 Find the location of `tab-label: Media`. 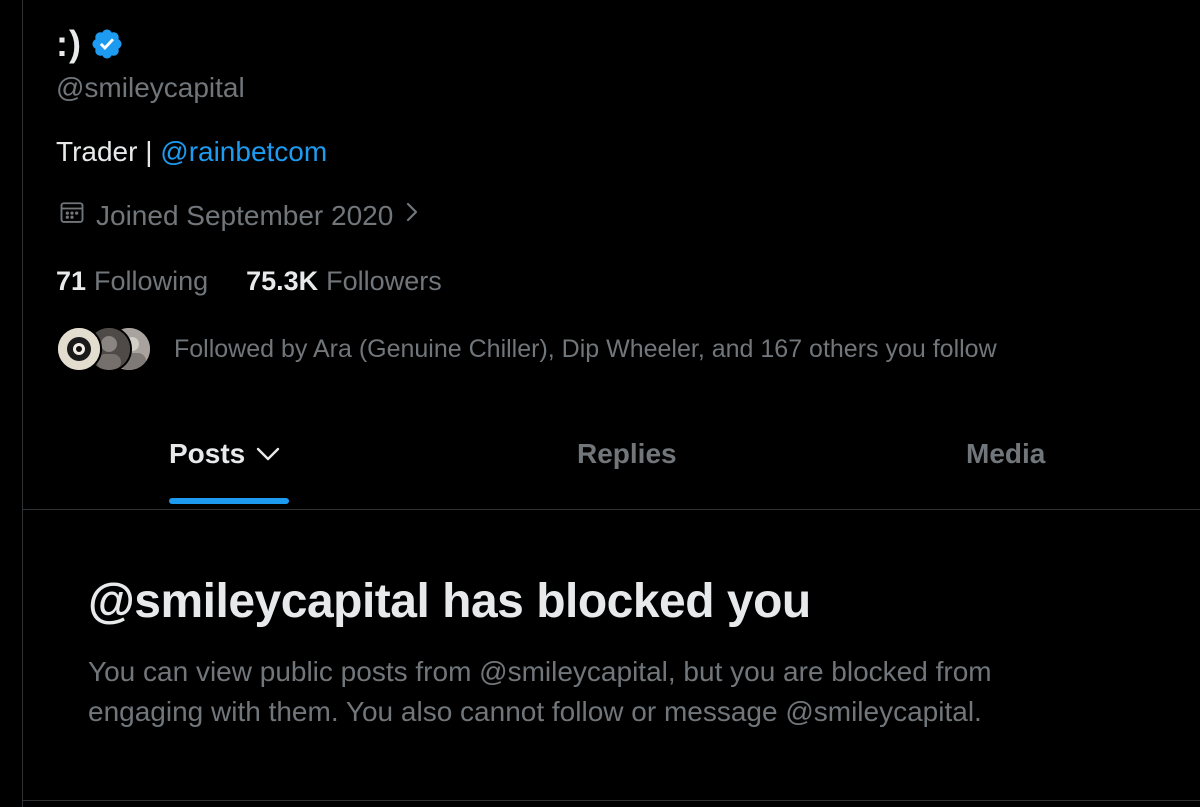

tab-label: Media is located at coordinates (1006, 453).